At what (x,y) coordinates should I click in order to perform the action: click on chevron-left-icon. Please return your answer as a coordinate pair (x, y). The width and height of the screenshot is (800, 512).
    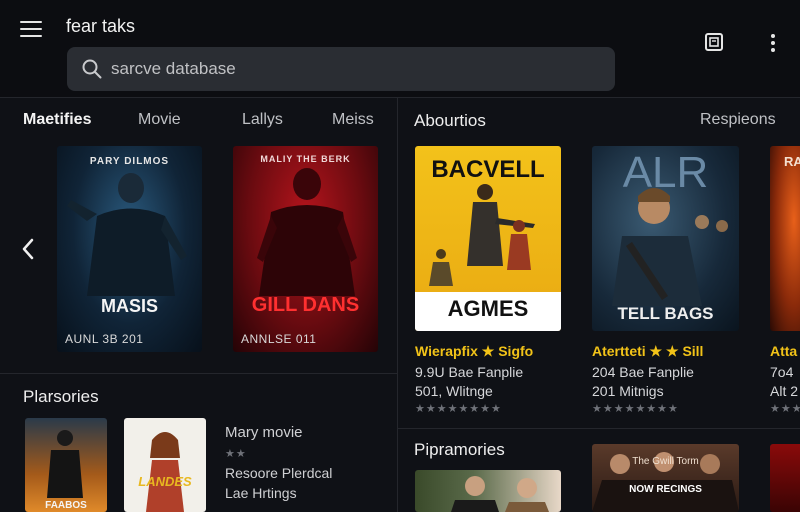
    Looking at the image, I should click on (28, 249).